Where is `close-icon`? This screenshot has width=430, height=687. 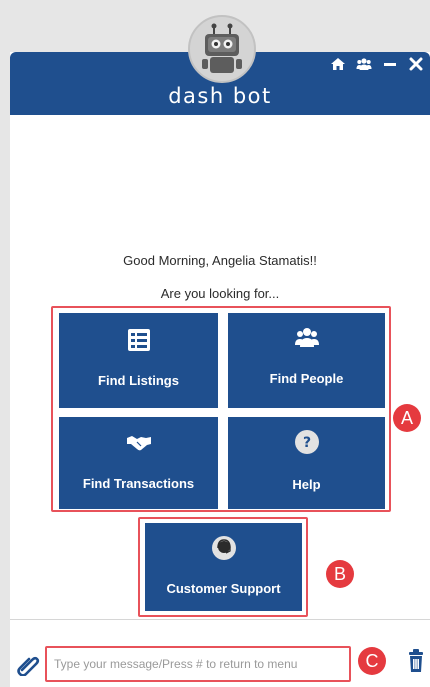 close-icon is located at coordinates (416, 64).